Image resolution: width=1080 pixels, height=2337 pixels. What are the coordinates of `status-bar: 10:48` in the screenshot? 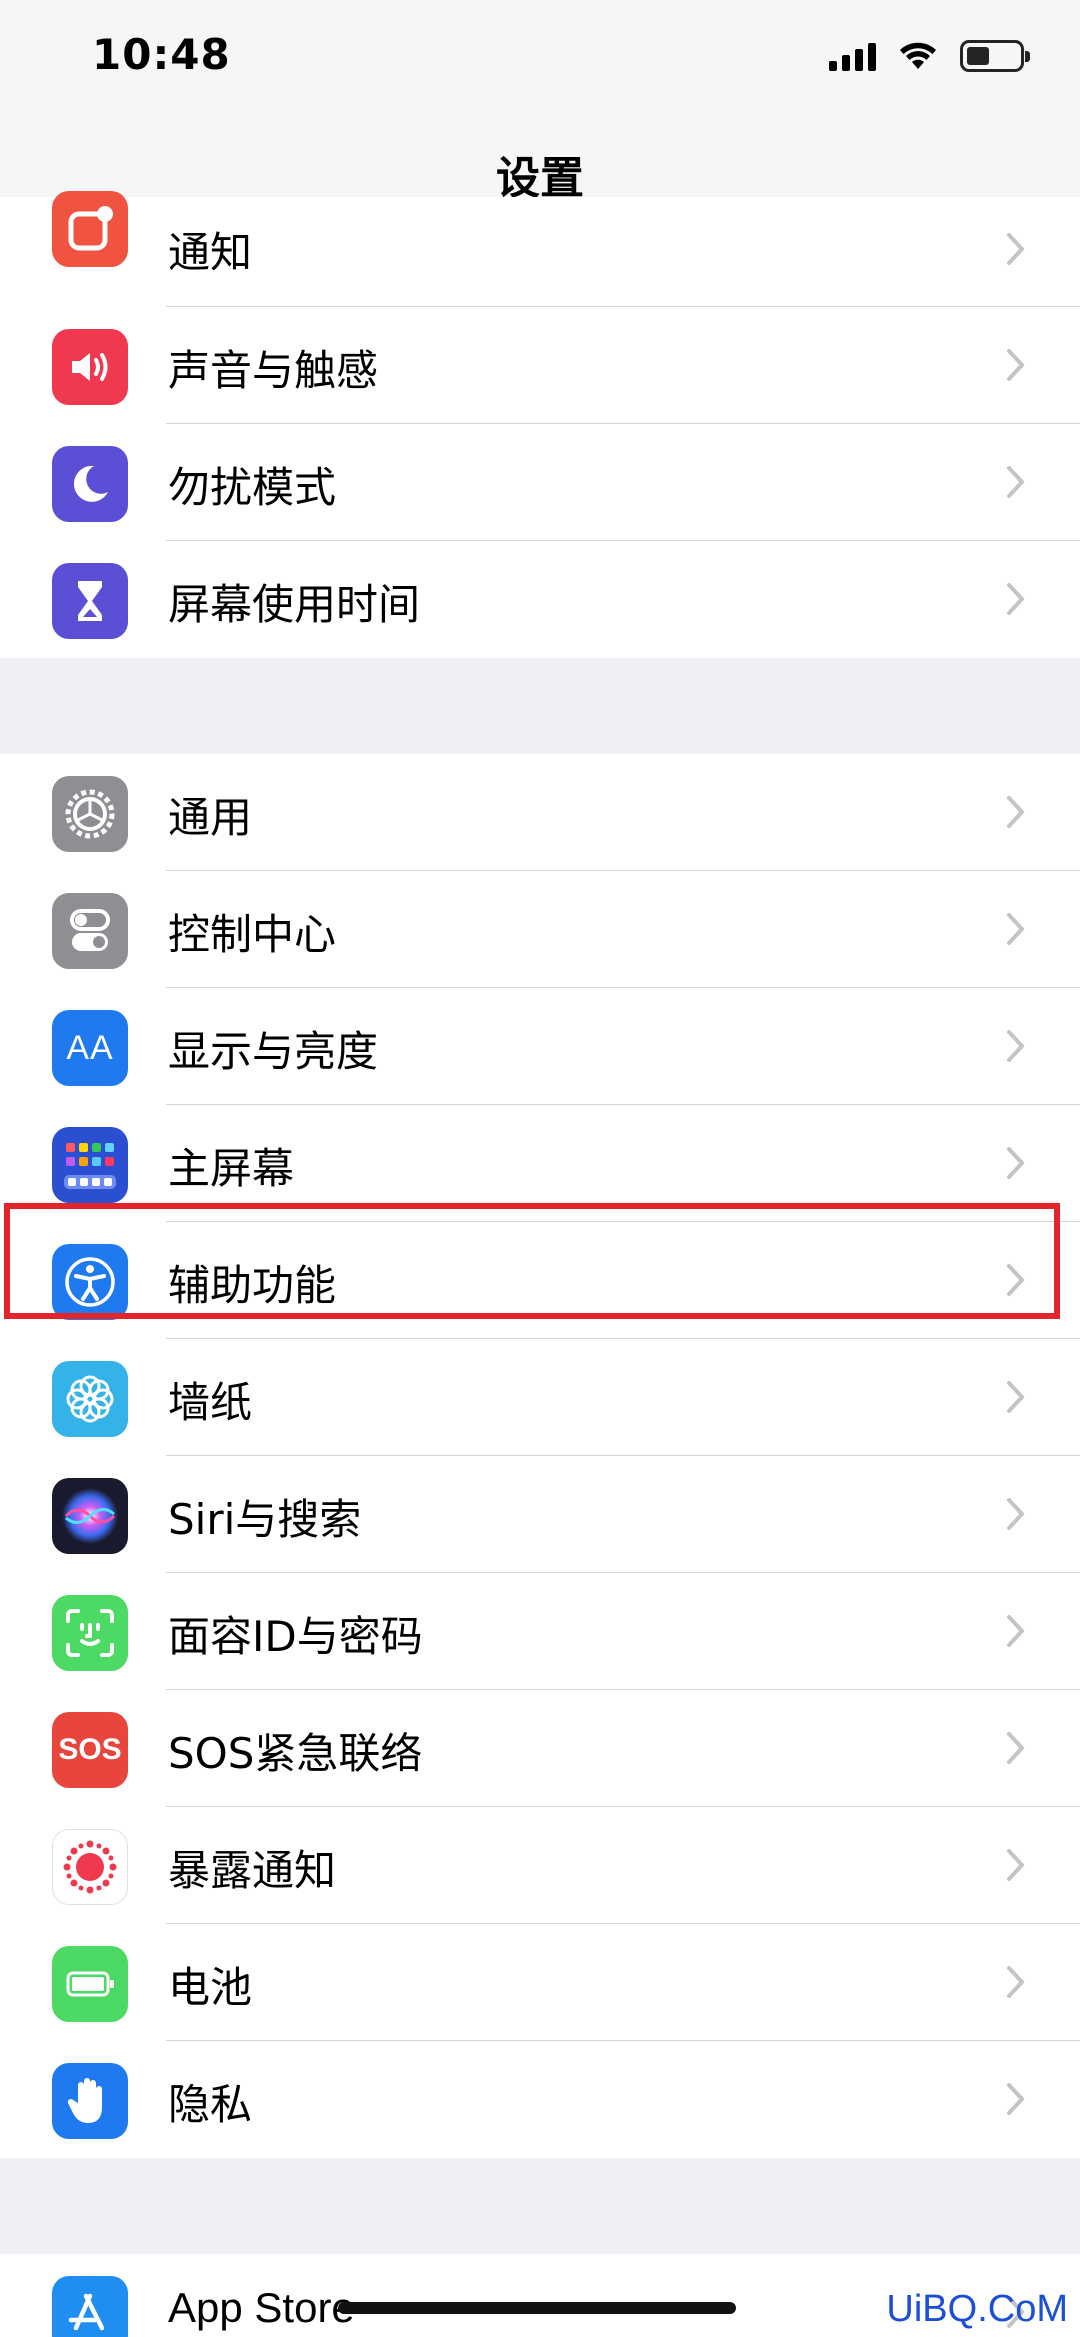 It's located at (540, 60).